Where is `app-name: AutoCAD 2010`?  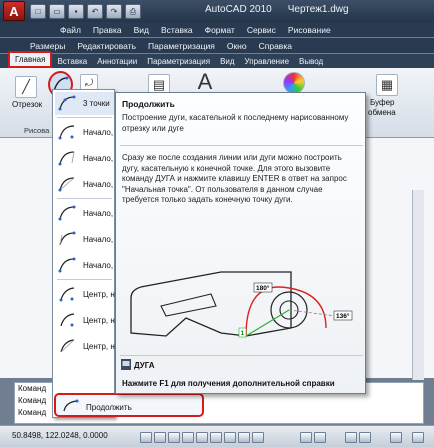
app-name: AutoCAD 2010 is located at coordinates (238, 9).